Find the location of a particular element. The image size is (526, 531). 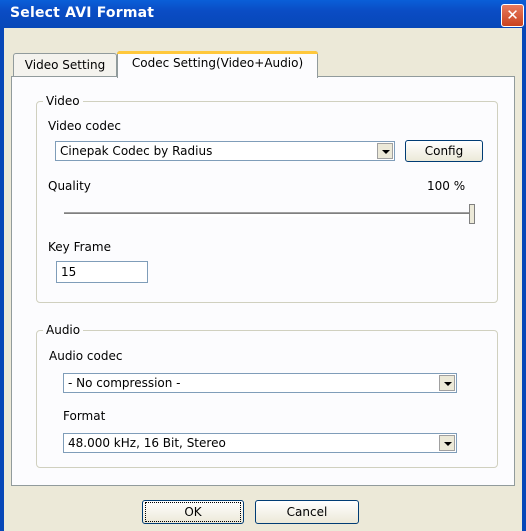

ok-button: OK is located at coordinates (193, 512).